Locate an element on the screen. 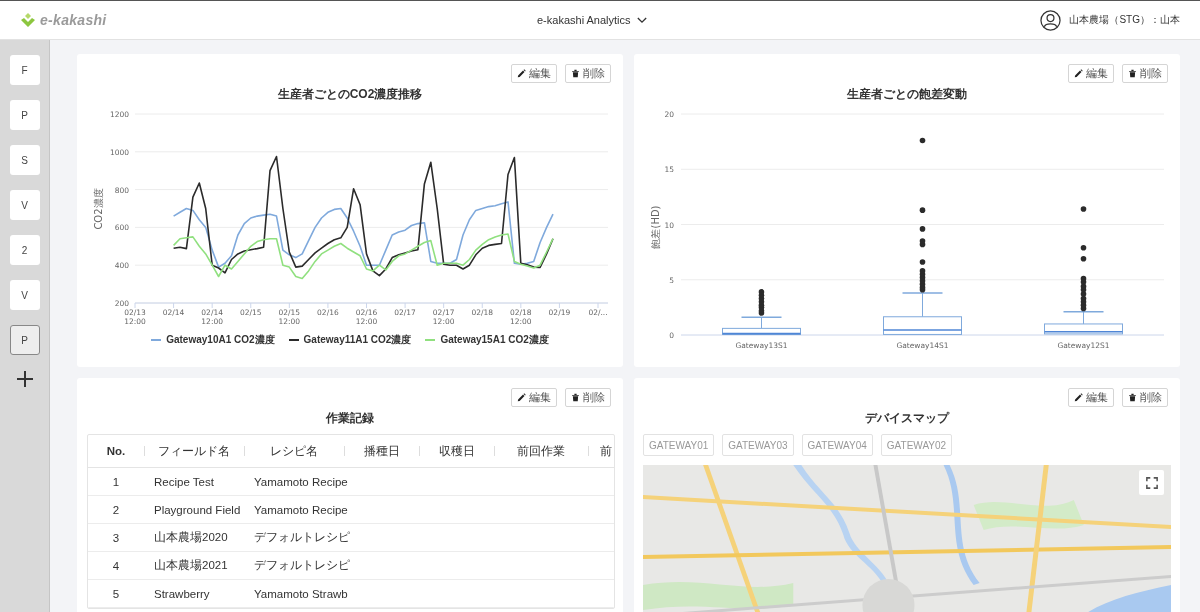 The image size is (1200, 612). sidebar-item: F is located at coordinates (24, 70).